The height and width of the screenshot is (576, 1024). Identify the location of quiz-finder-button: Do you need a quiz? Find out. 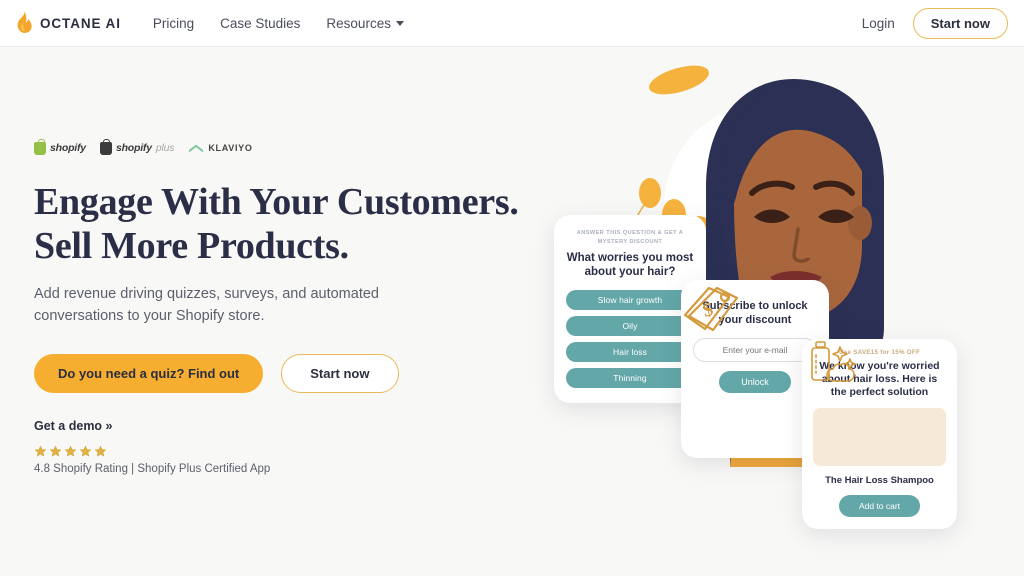
(149, 373).